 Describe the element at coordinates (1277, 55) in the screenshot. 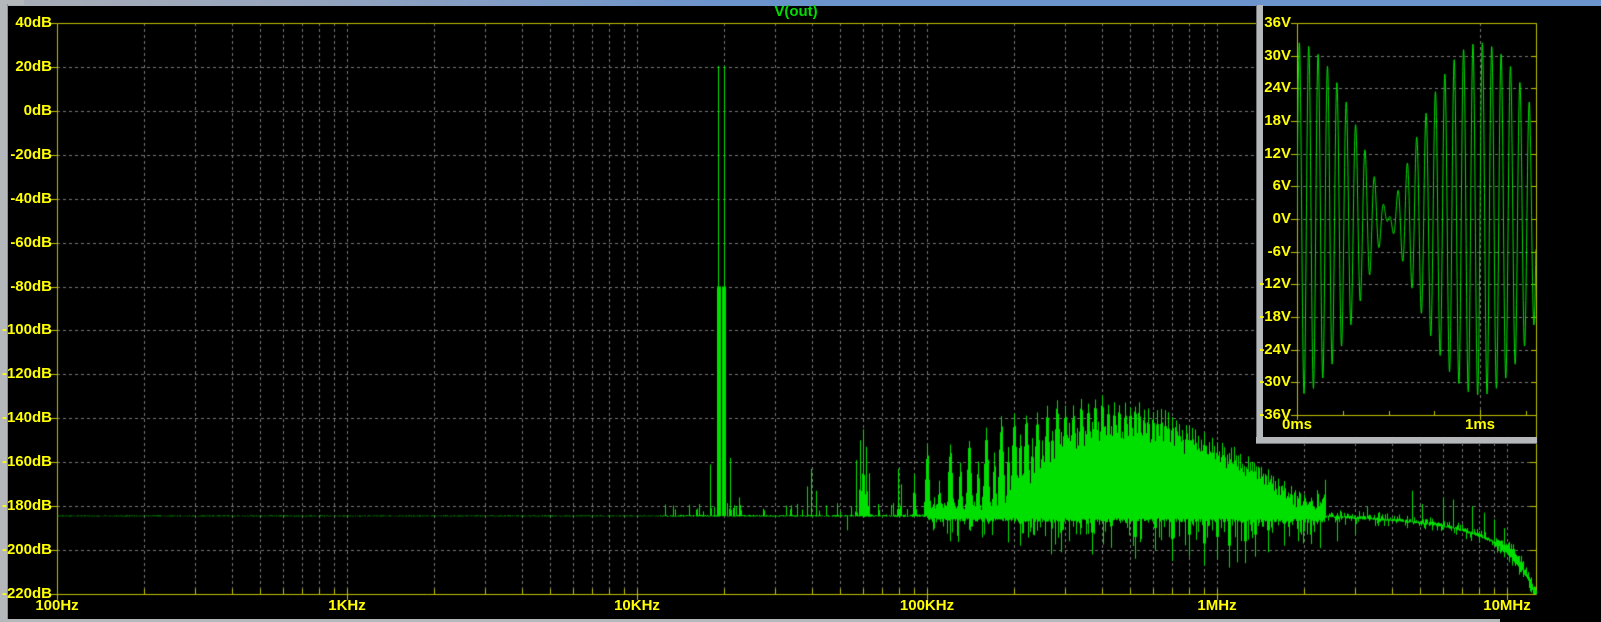

I see `inset-y-tick-label: 30V` at that location.